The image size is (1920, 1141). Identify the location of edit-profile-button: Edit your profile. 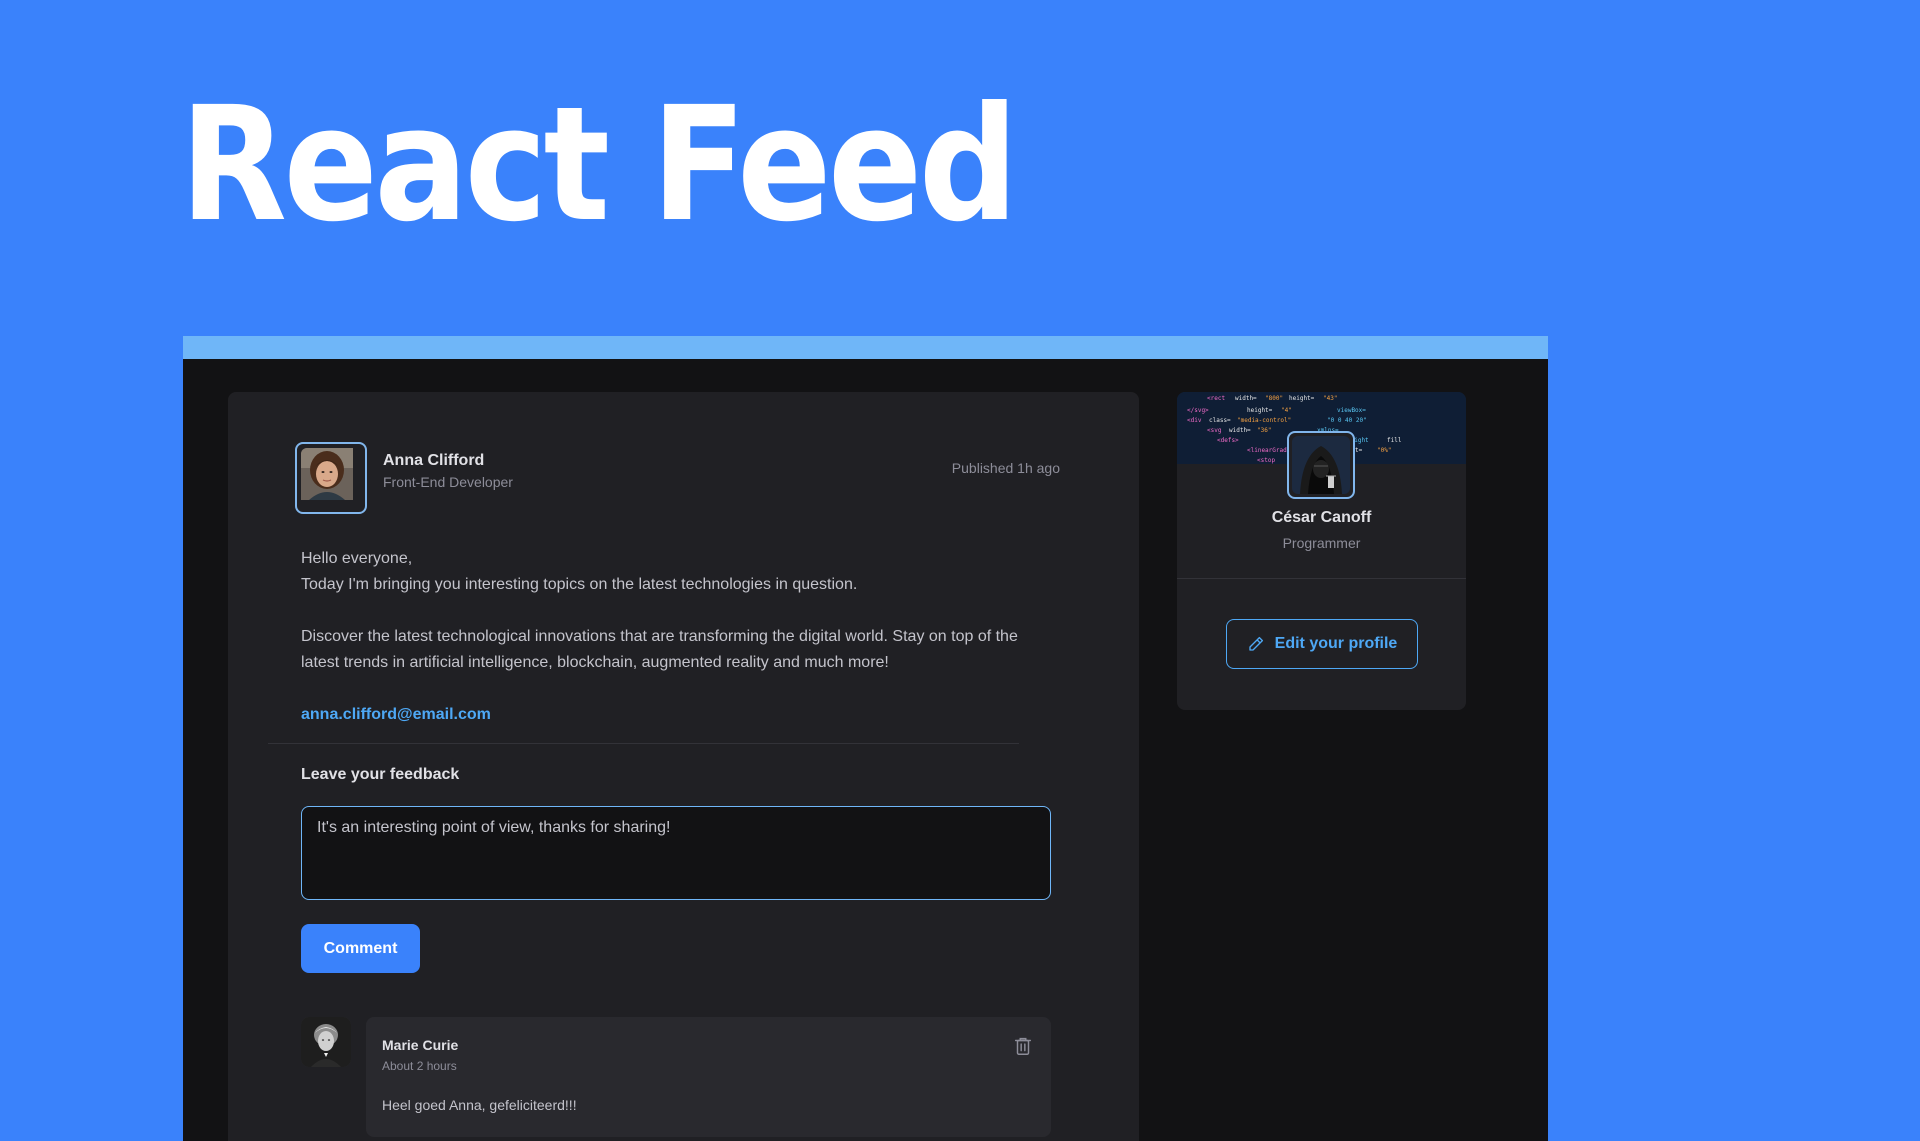
(1322, 644).